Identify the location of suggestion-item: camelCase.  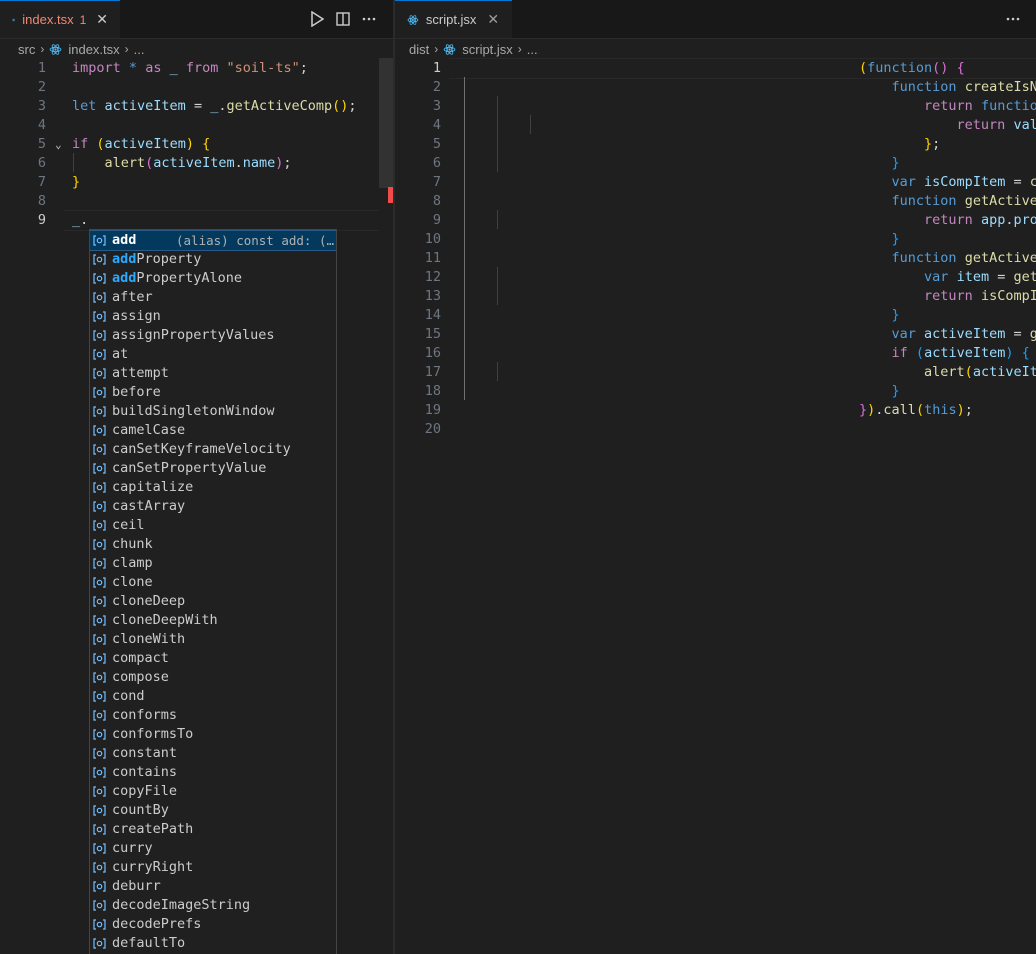
(213, 430).